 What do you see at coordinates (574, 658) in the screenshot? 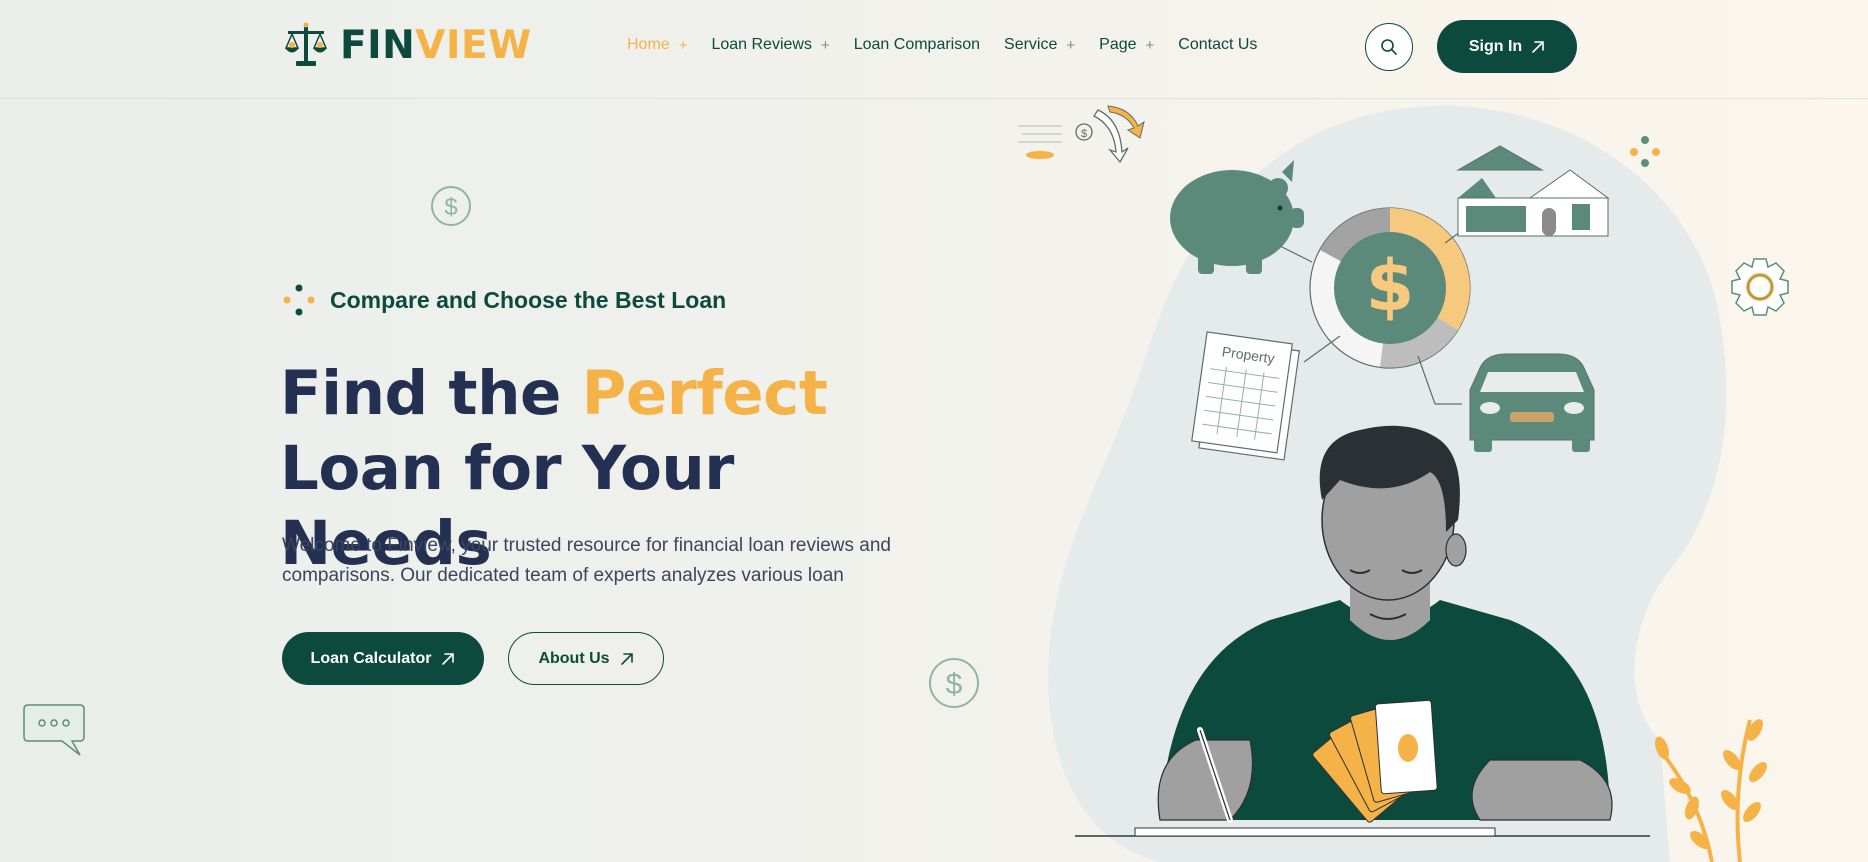
I see `about-us-label: About Us` at bounding box center [574, 658].